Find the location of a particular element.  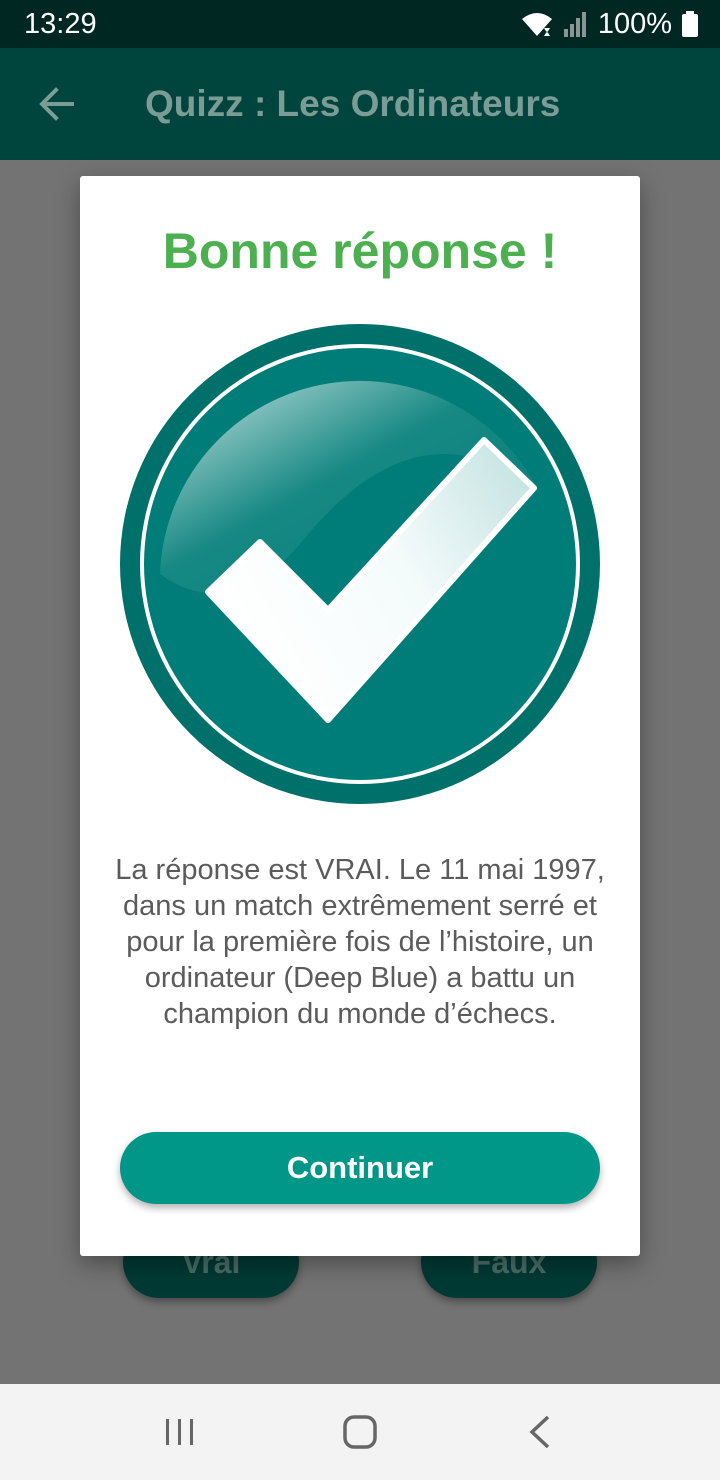

arrow-left-icon is located at coordinates (56, 104).